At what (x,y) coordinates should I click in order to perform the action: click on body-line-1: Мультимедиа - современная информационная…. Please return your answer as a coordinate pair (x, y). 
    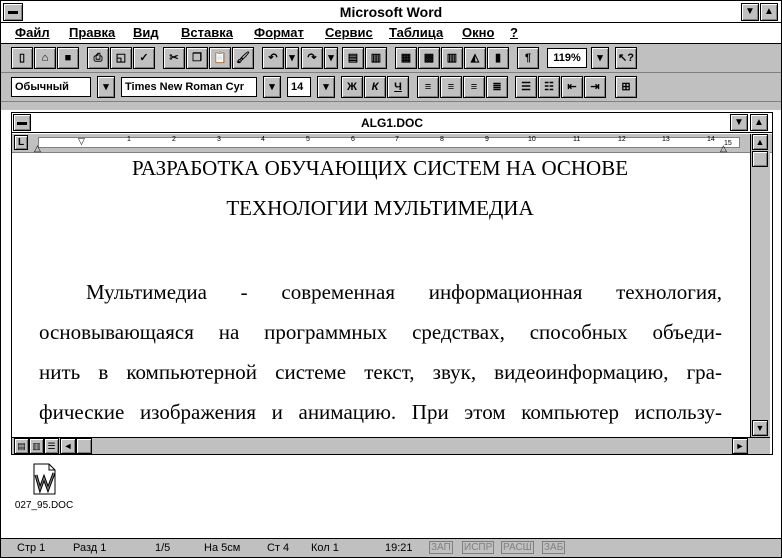
    Looking at the image, I should click on (404, 292).